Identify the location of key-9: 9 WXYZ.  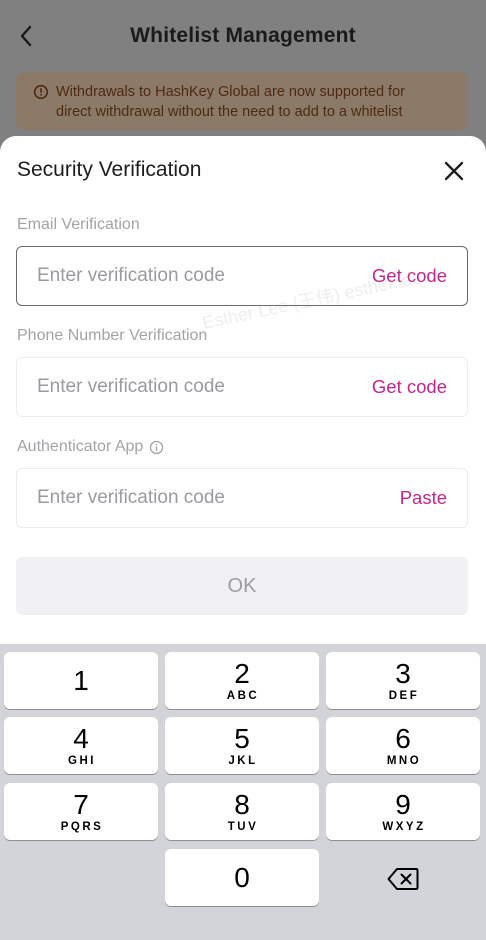
(403, 811).